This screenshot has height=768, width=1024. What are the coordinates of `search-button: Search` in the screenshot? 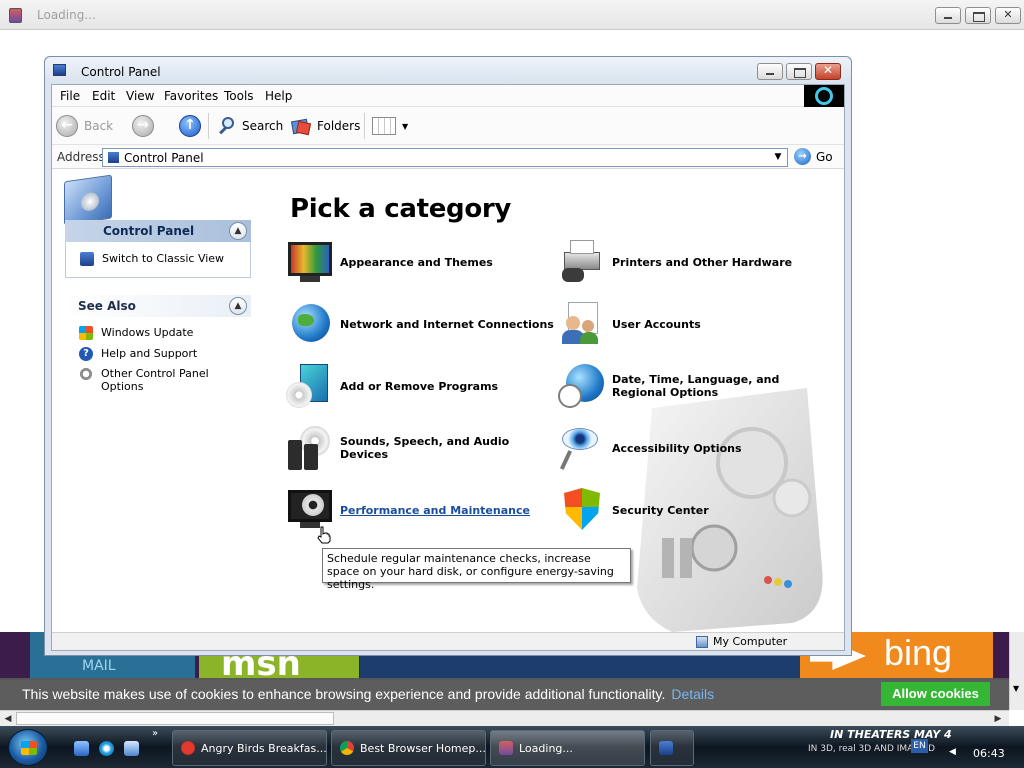 It's located at (250, 126).